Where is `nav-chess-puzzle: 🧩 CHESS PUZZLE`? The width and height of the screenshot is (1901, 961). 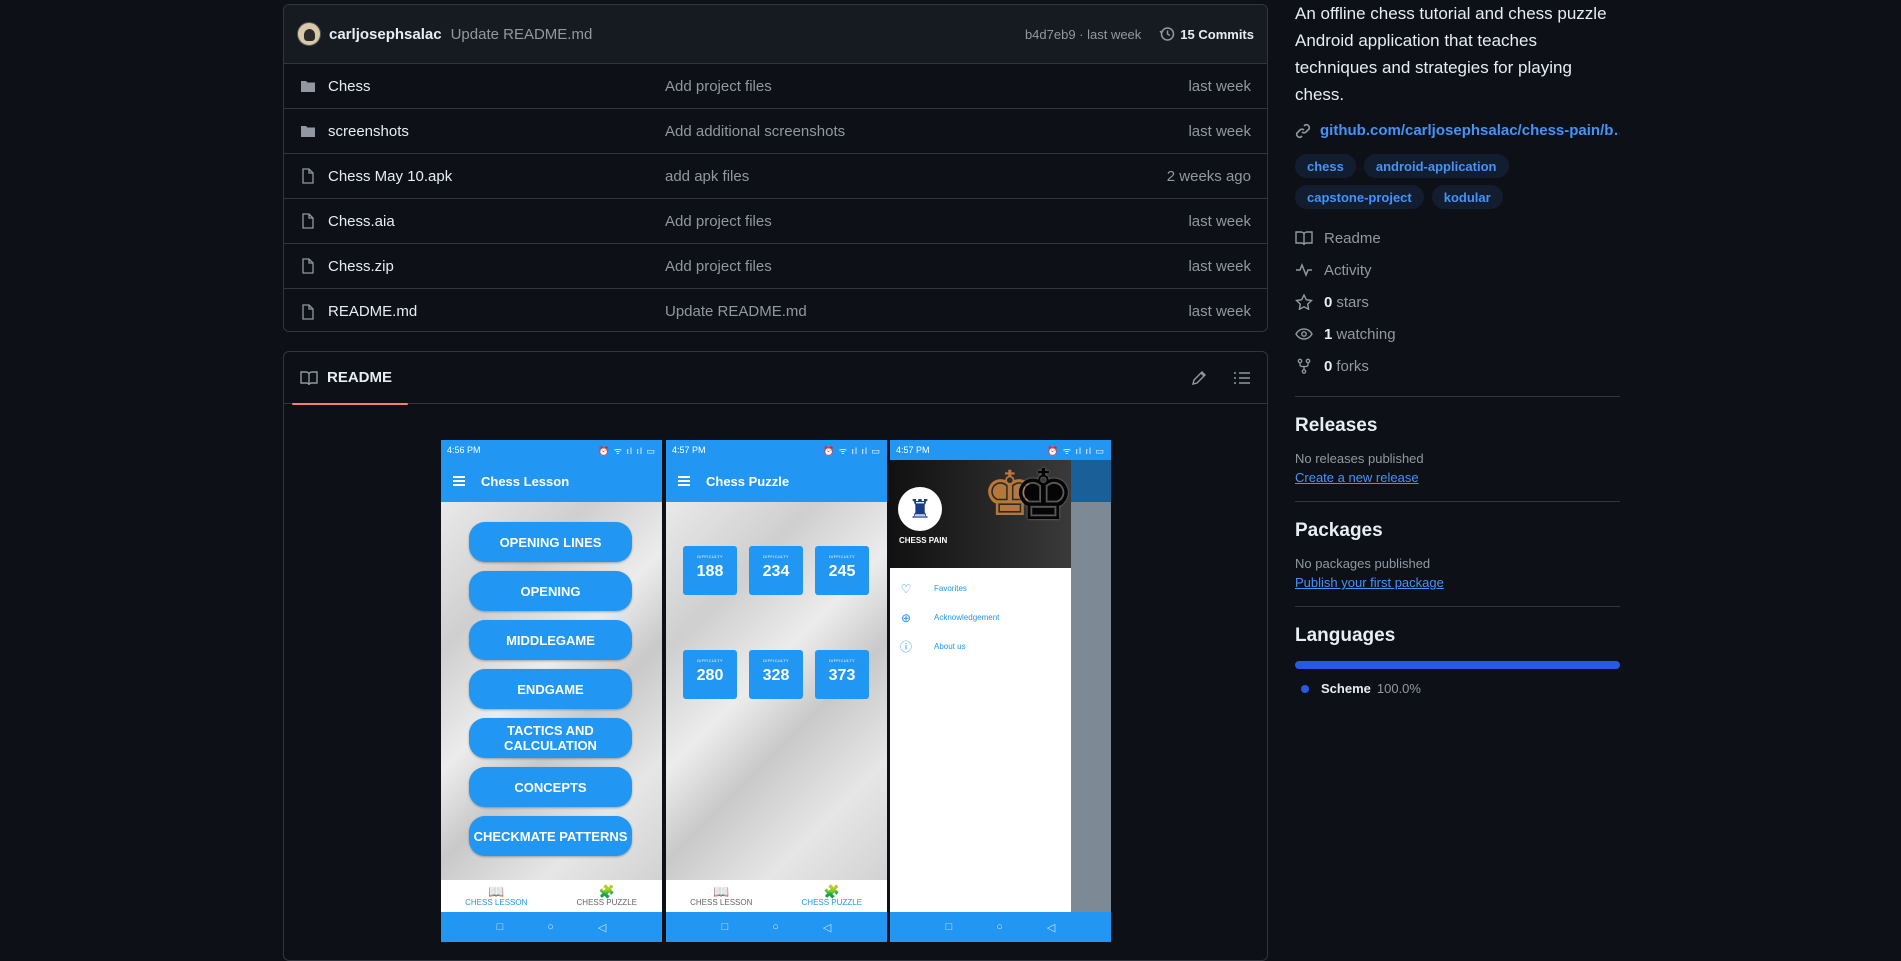 nav-chess-puzzle: 🧩 CHESS PUZZLE is located at coordinates (607, 896).